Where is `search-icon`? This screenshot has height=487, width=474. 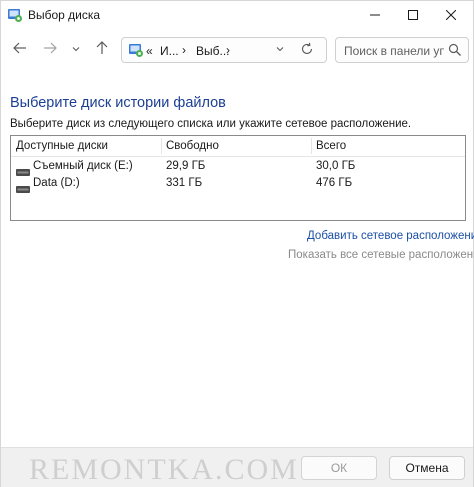 search-icon is located at coordinates (455, 50).